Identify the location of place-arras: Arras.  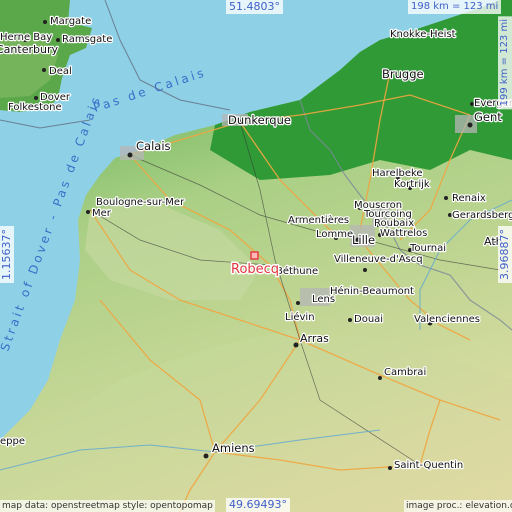
(314, 338).